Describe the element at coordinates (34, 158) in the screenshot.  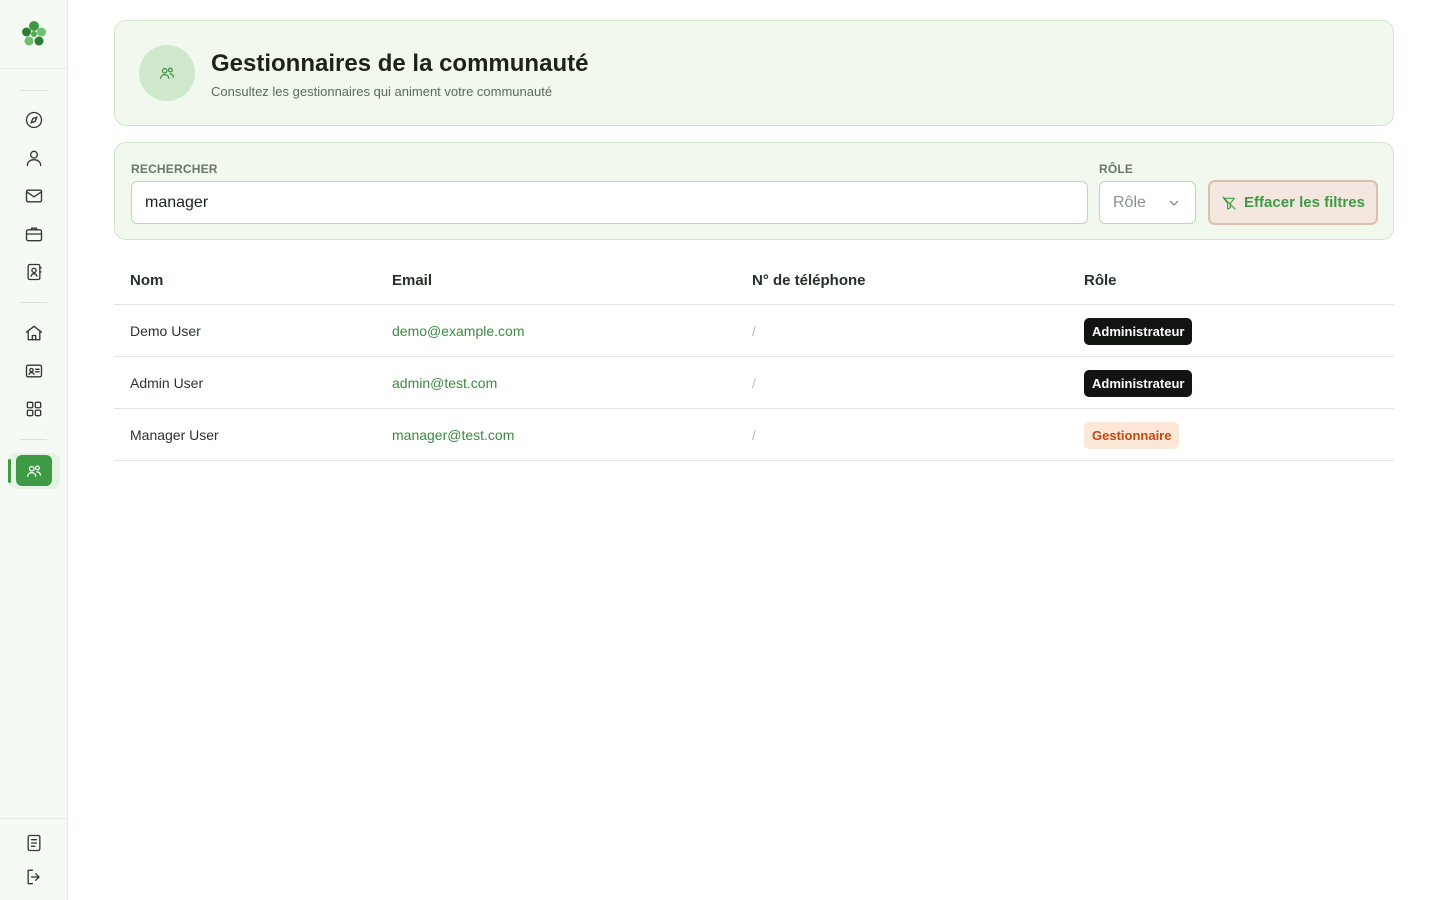
I see `user-icon` at that location.